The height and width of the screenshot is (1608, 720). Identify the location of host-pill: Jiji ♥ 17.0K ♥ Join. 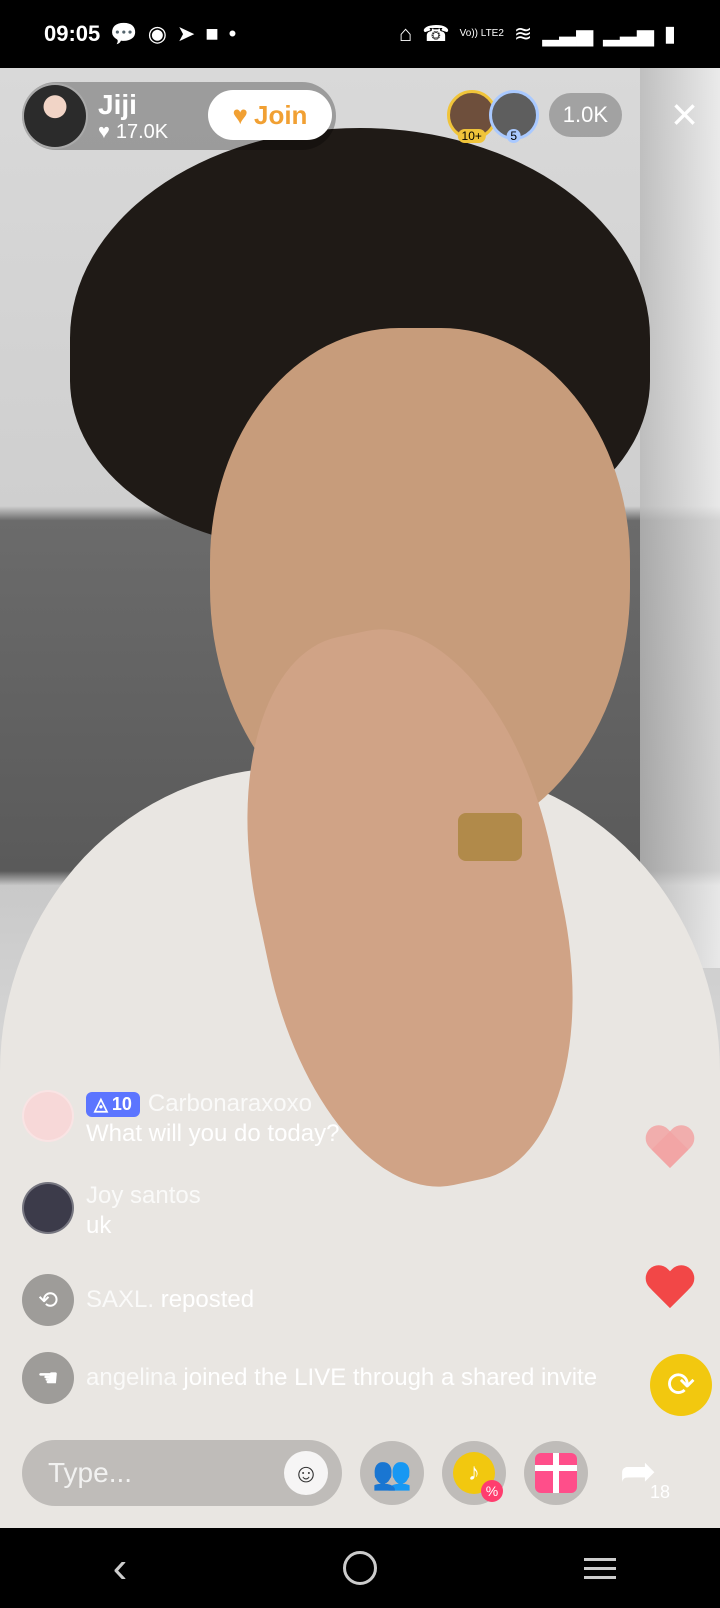
(179, 116).